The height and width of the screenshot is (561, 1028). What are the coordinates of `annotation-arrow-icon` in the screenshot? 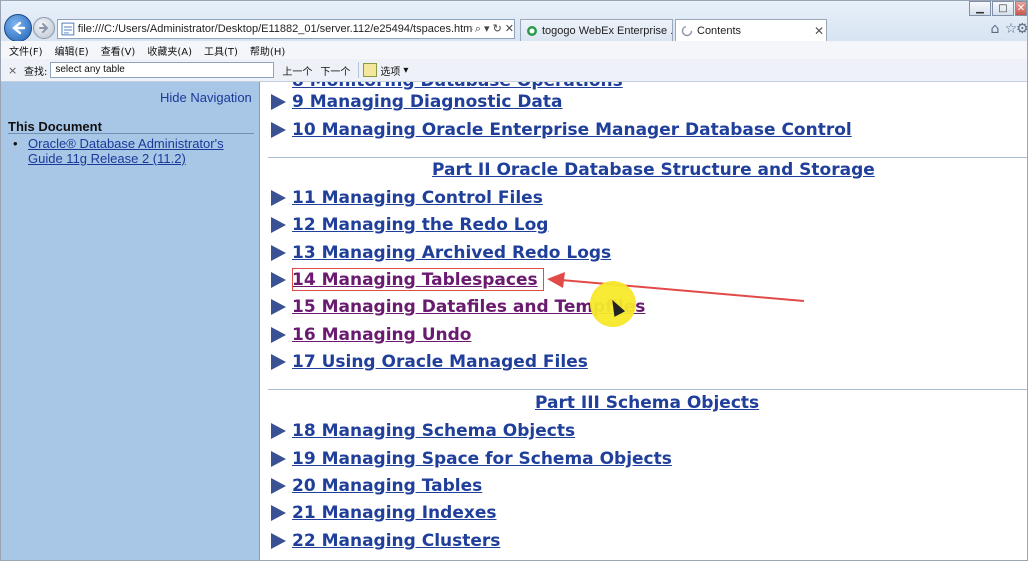 It's located at (676, 287).